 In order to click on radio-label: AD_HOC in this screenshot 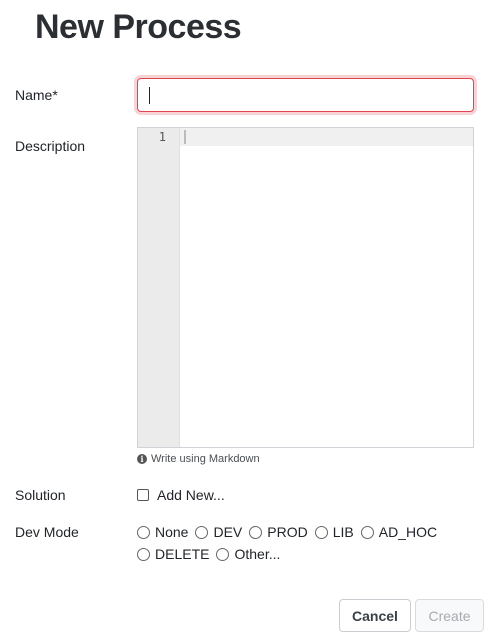, I will do `click(408, 532)`.